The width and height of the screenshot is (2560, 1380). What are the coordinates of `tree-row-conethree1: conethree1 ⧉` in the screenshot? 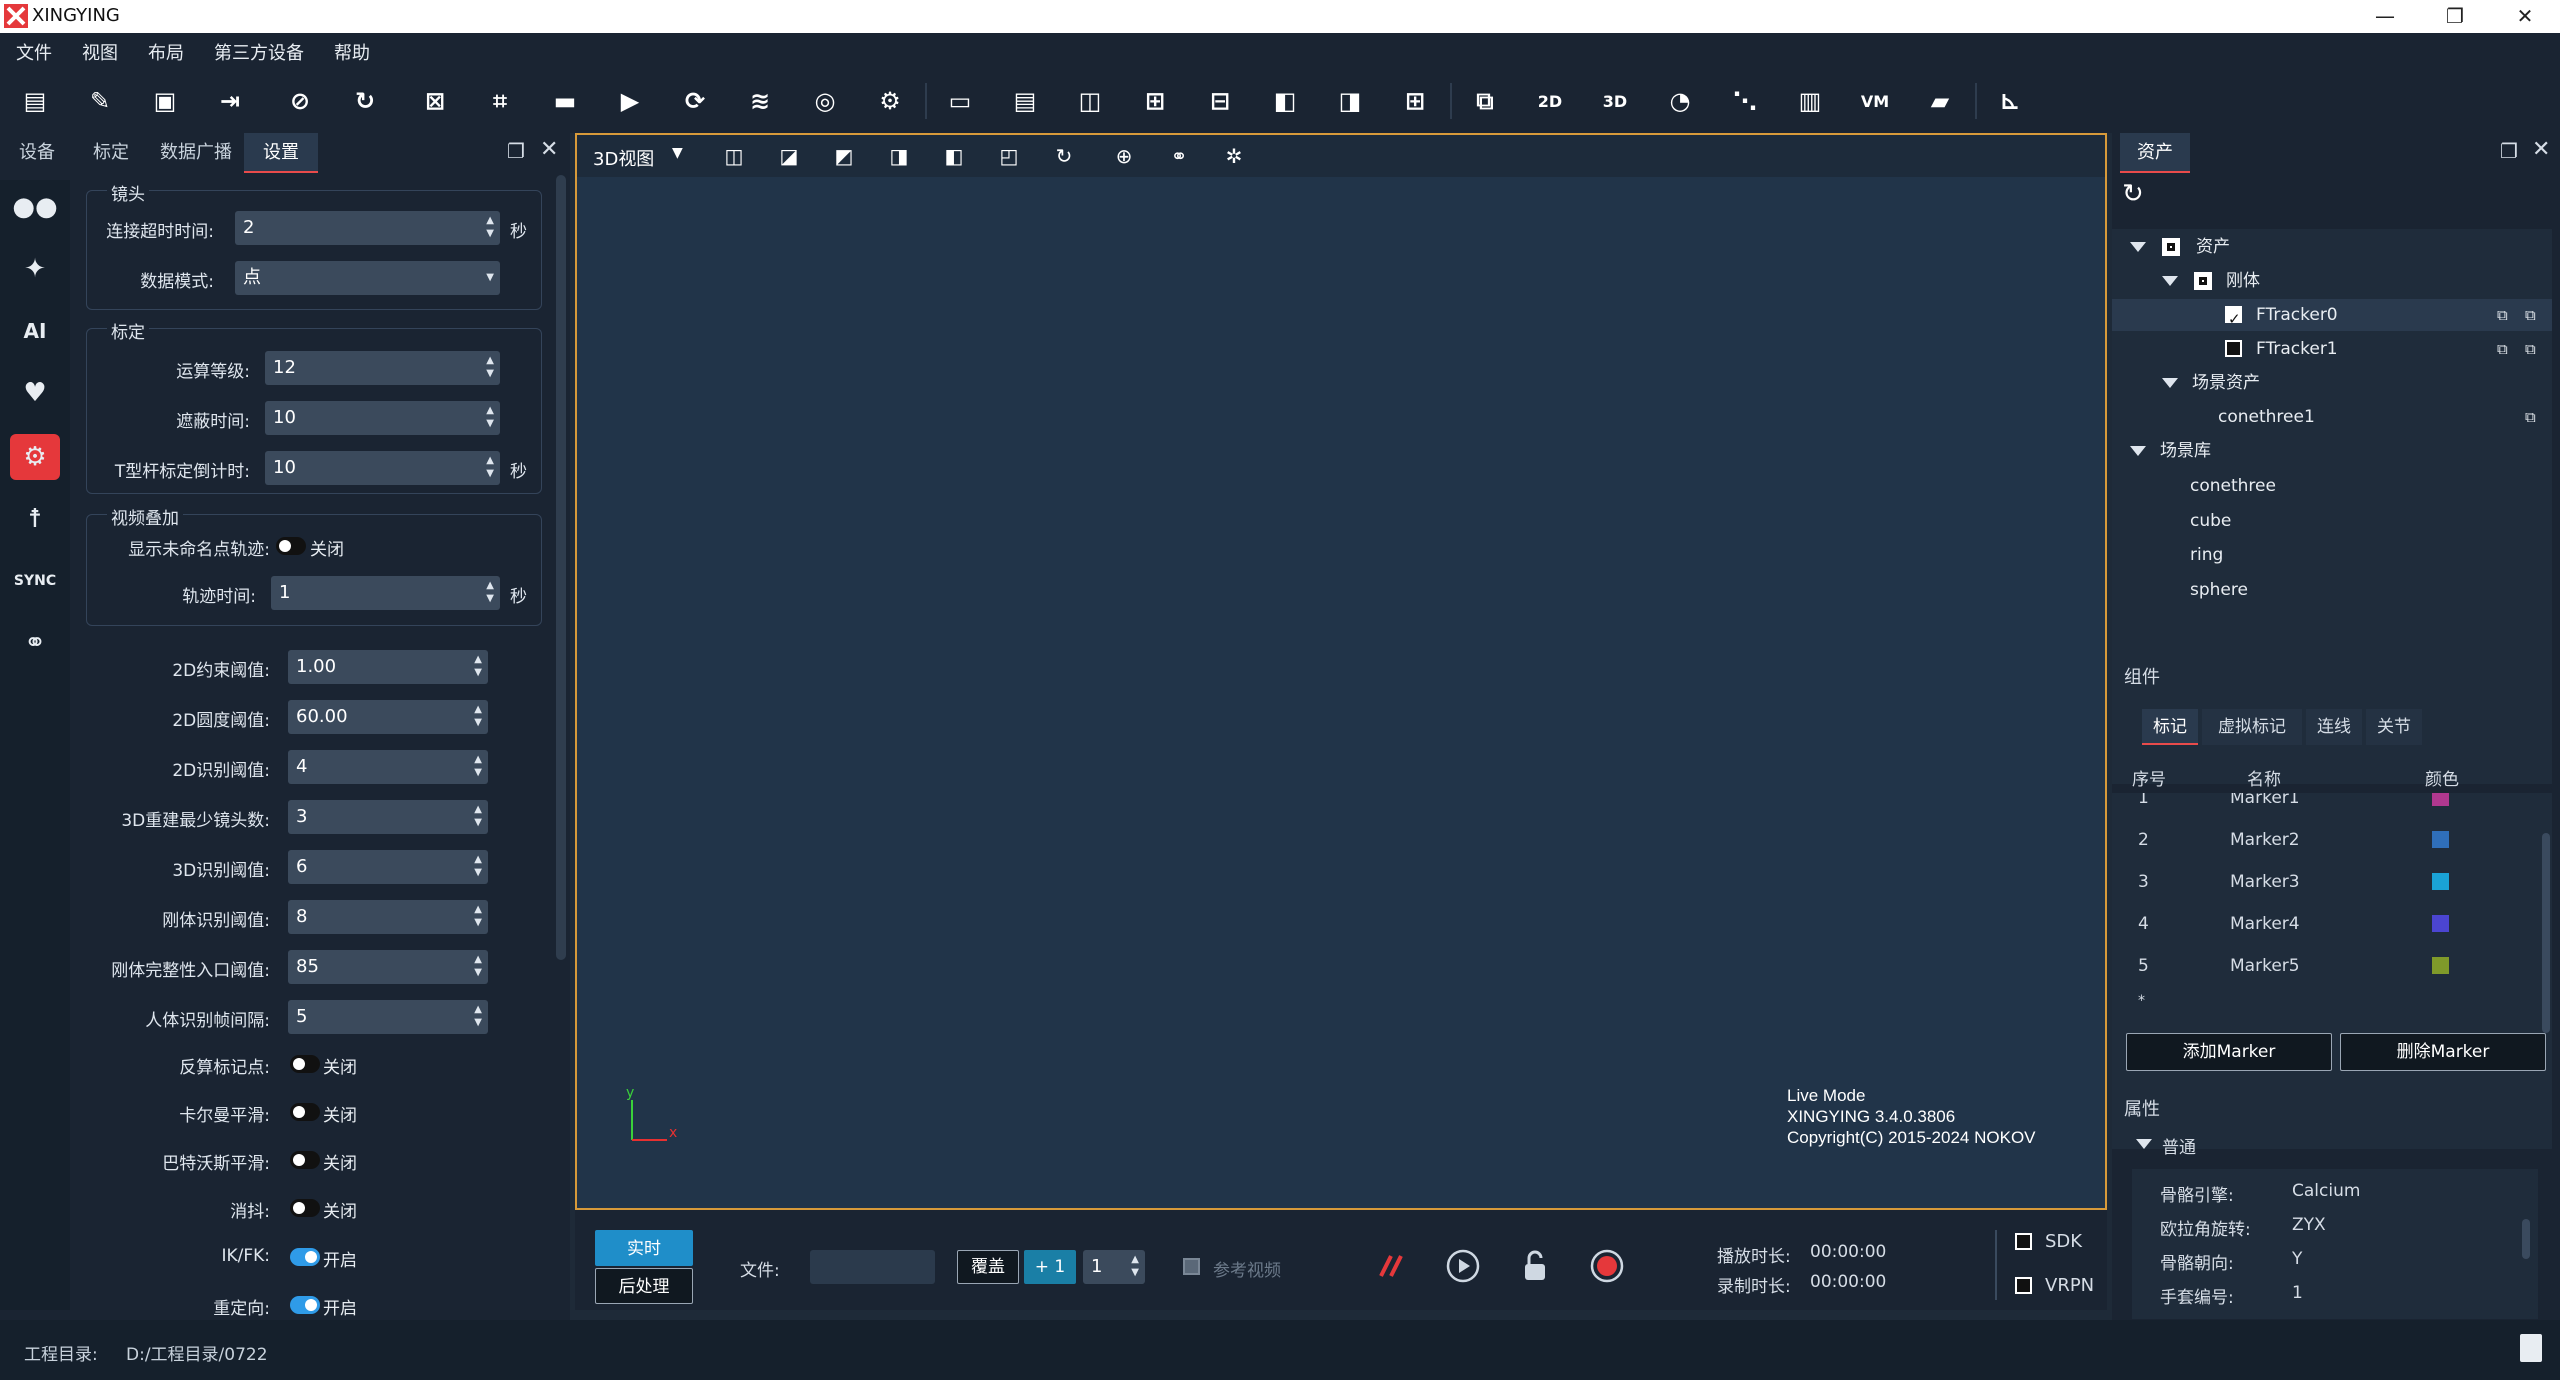 It's located at (2332, 417).